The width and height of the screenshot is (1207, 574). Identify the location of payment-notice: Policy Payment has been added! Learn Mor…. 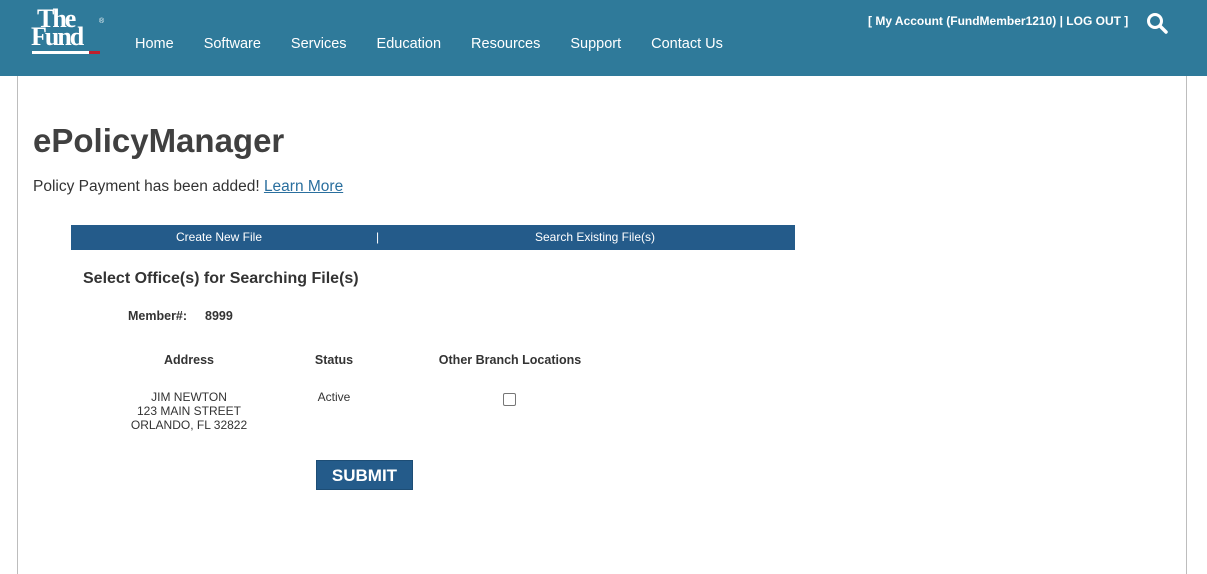
(188, 187).